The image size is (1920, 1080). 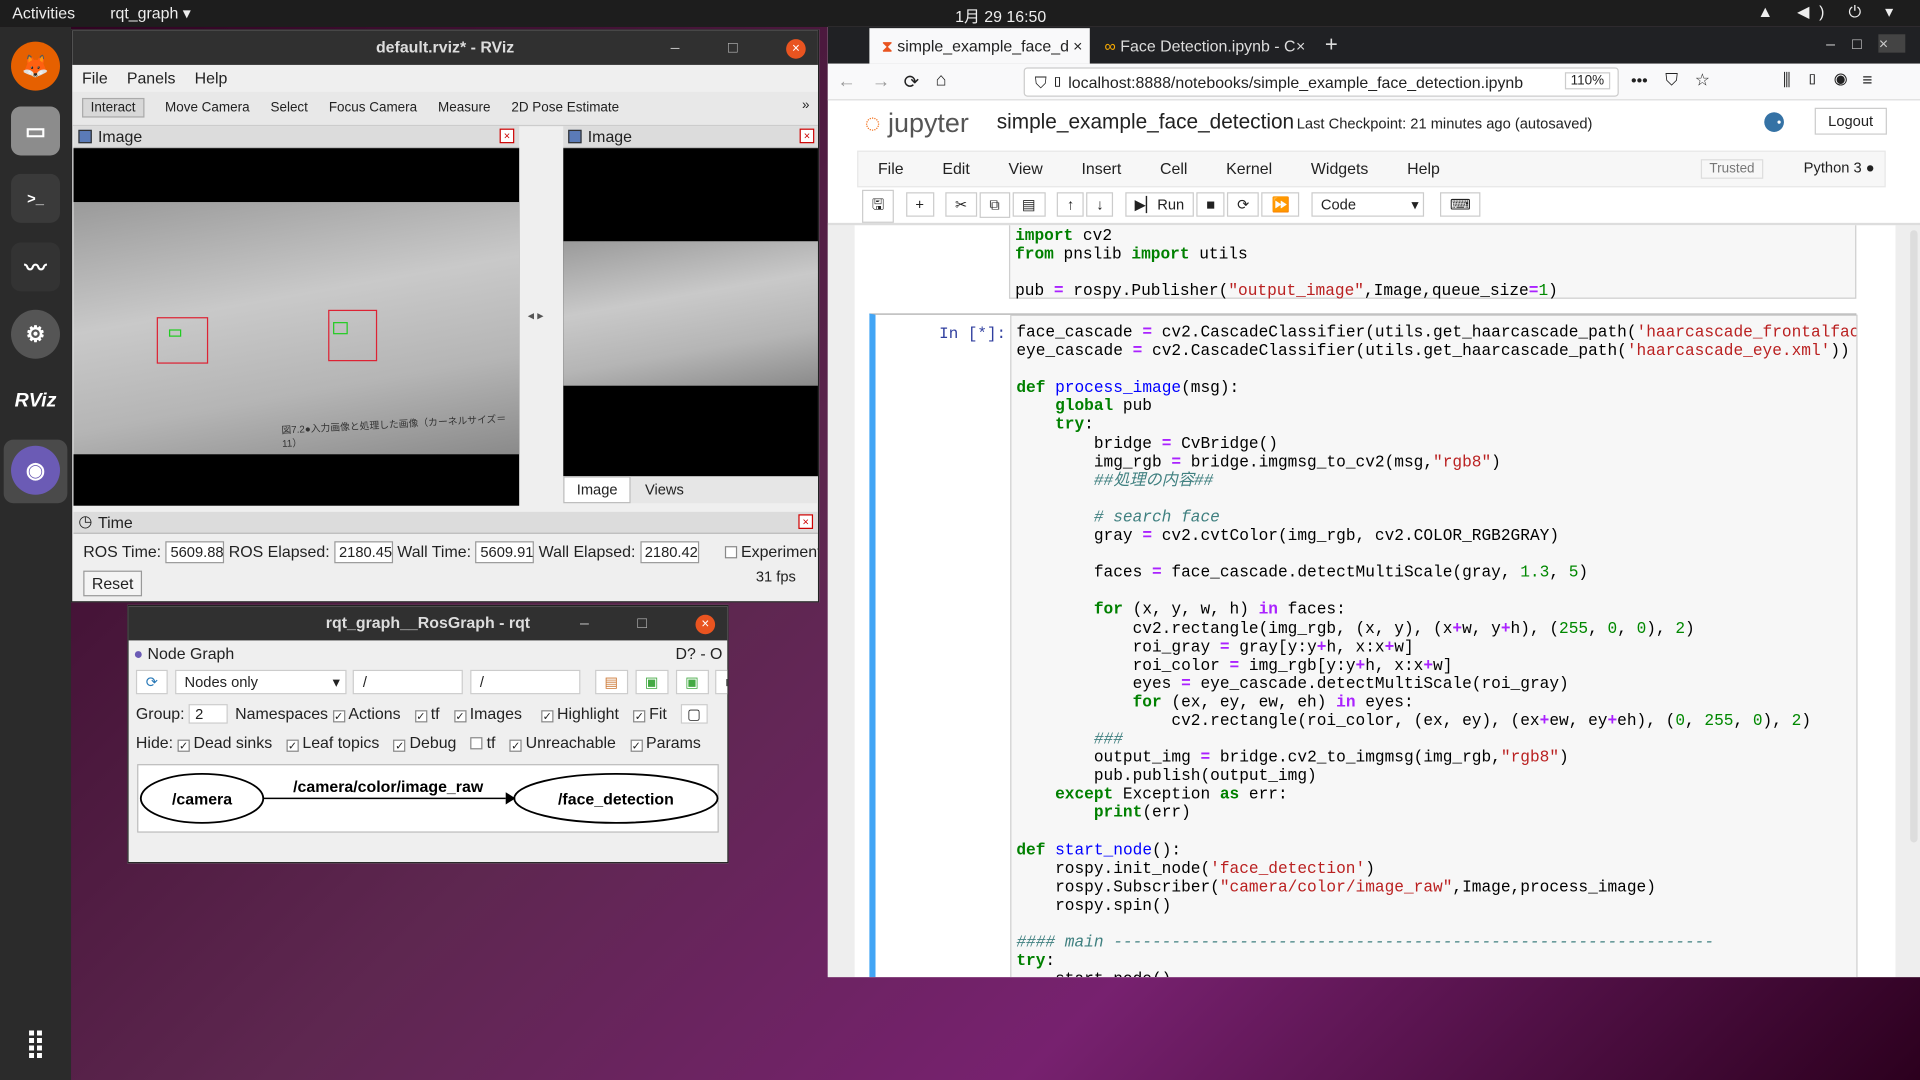 I want to click on system-monitor-icon: 〰, so click(x=36, y=267).